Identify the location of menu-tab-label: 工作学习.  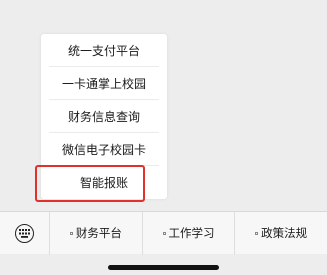
(191, 233).